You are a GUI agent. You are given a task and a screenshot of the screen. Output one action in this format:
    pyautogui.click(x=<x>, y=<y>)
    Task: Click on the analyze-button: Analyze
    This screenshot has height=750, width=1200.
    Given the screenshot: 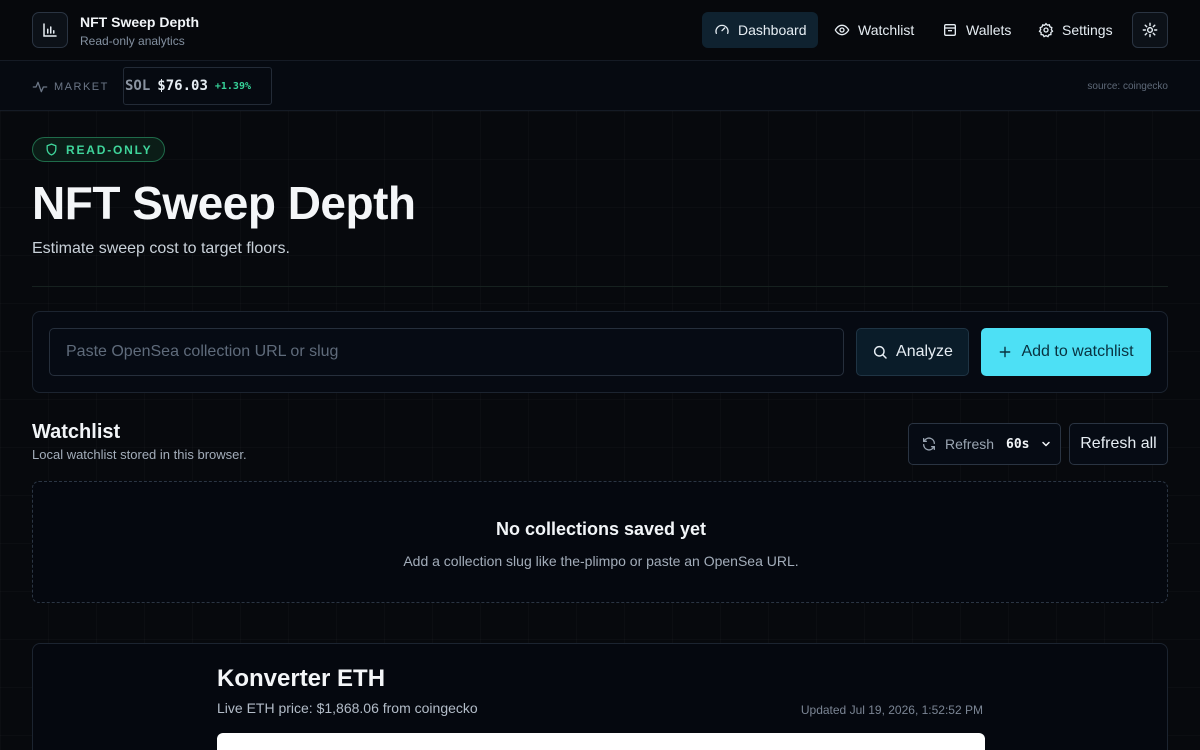 What is the action you would take?
    pyautogui.click(x=912, y=352)
    